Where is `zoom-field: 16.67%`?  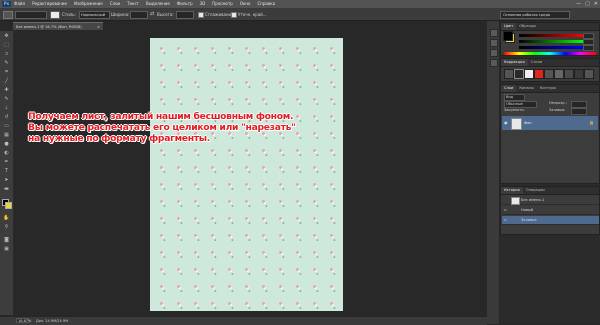 zoom-field: 16.67% is located at coordinates (23, 320).